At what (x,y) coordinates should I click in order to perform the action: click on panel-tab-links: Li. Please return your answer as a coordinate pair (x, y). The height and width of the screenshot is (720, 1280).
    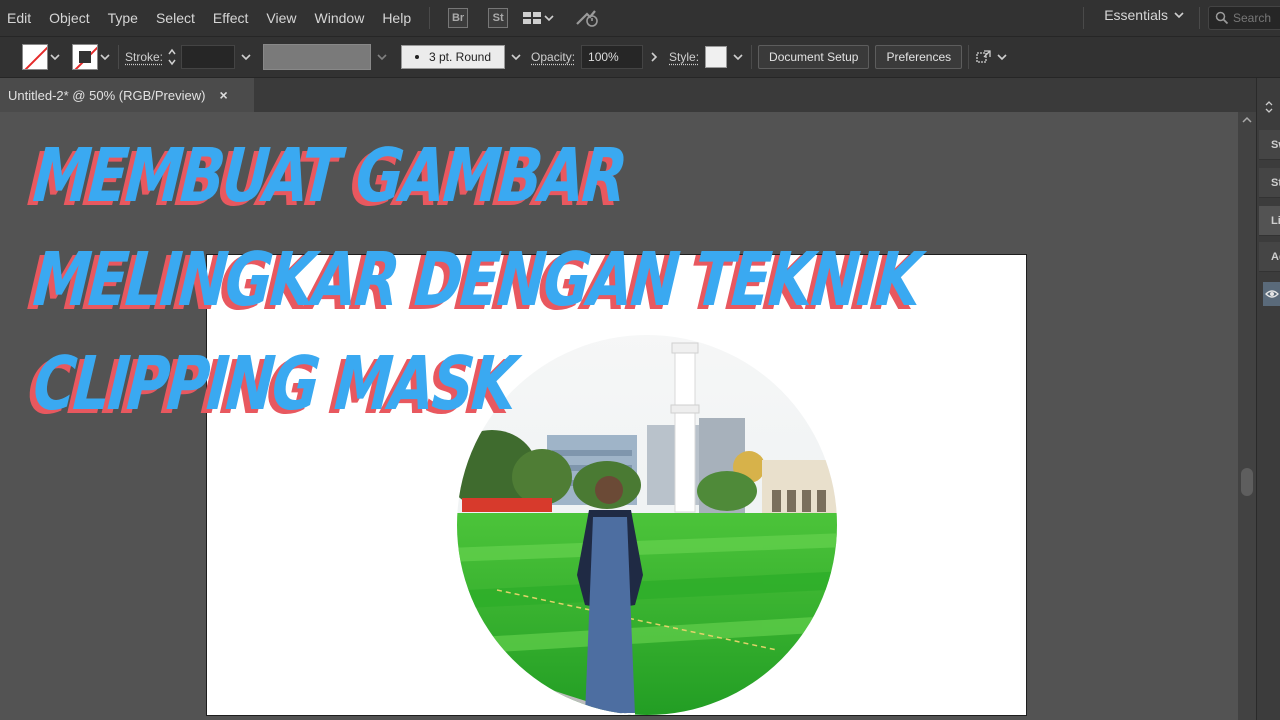
    Looking at the image, I should click on (1269, 221).